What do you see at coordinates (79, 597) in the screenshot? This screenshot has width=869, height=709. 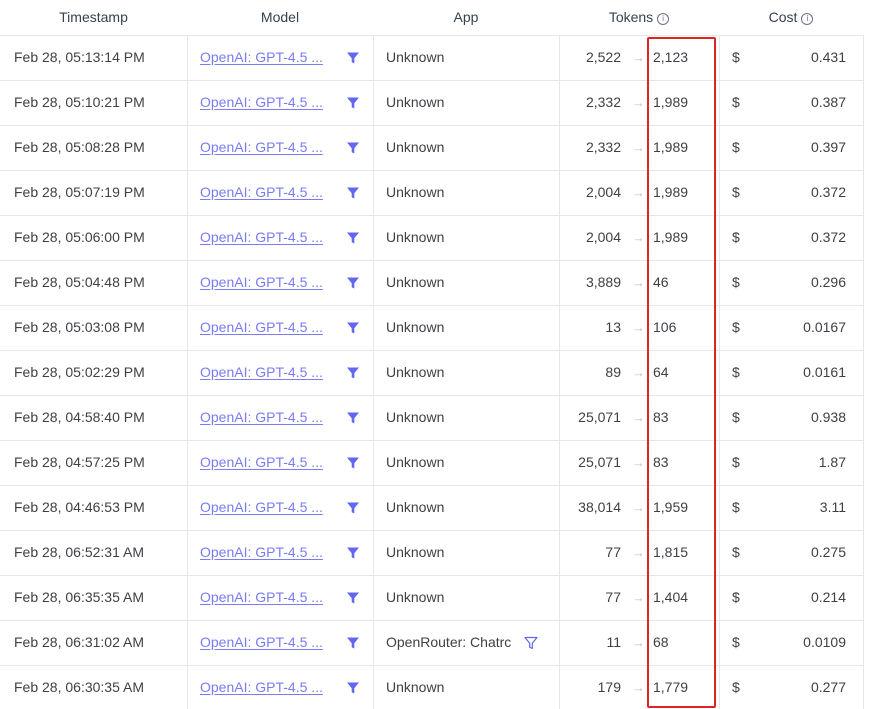 I see `timestamp-cell: Feb 28, 06:35:35 AM` at bounding box center [79, 597].